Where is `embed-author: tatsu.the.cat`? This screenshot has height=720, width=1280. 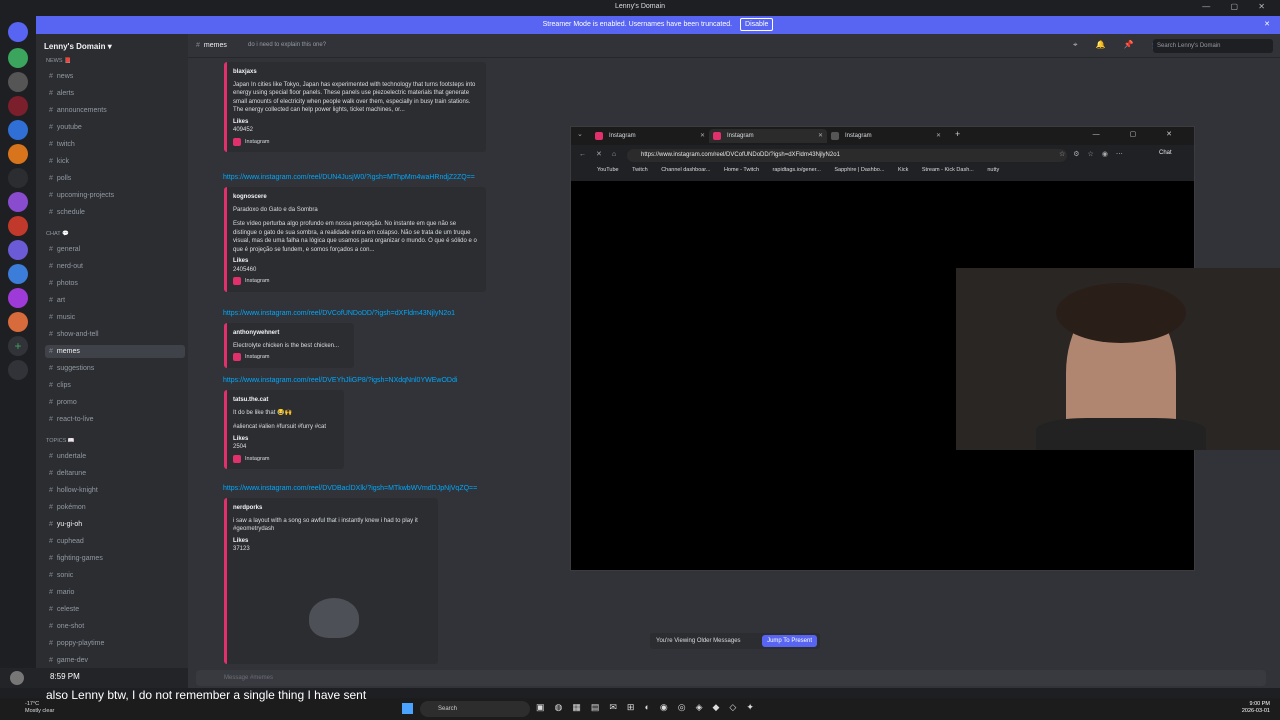
embed-author: tatsu.the.cat is located at coordinates (285, 400).